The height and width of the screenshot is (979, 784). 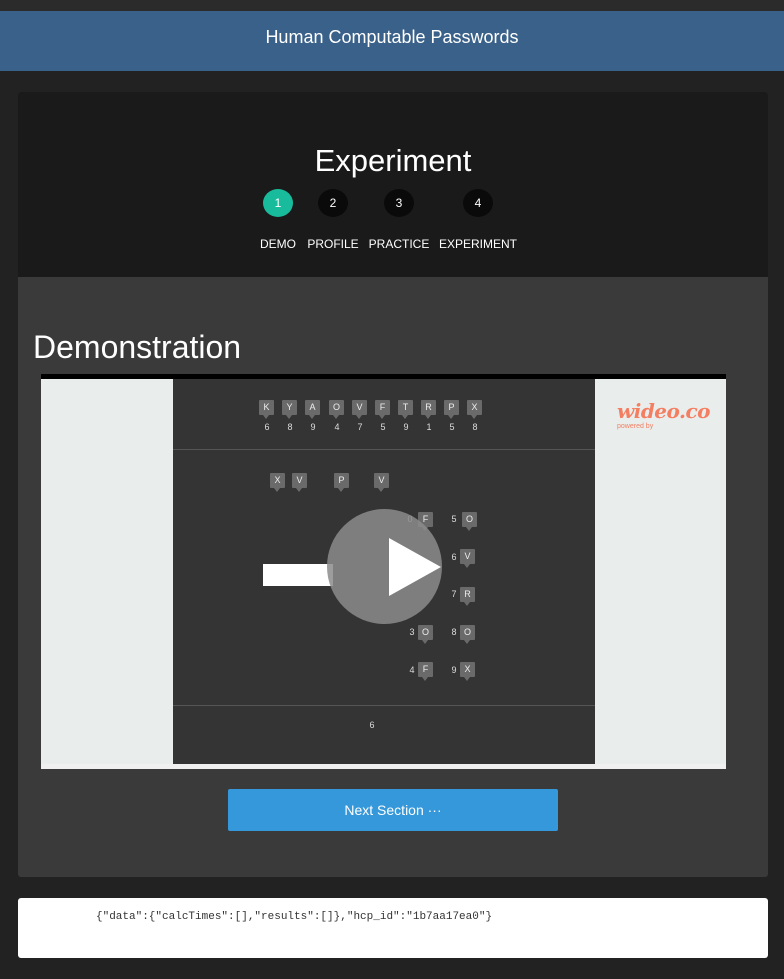 What do you see at coordinates (359, 409) in the screenshot?
I see `letter-tile: V` at bounding box center [359, 409].